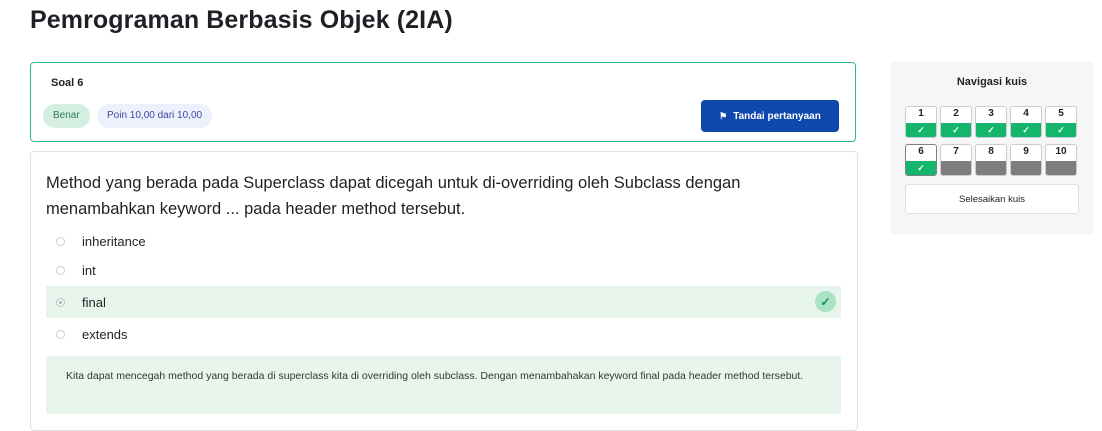 Image resolution: width=1102 pixels, height=431 pixels. I want to click on quiz-navigation-panel: Navigasi kuis 1 ✓ 2 ✓ 3 ✓ 4 ✓ 5 ✓ 6 ✓ 7, so click(992, 148).